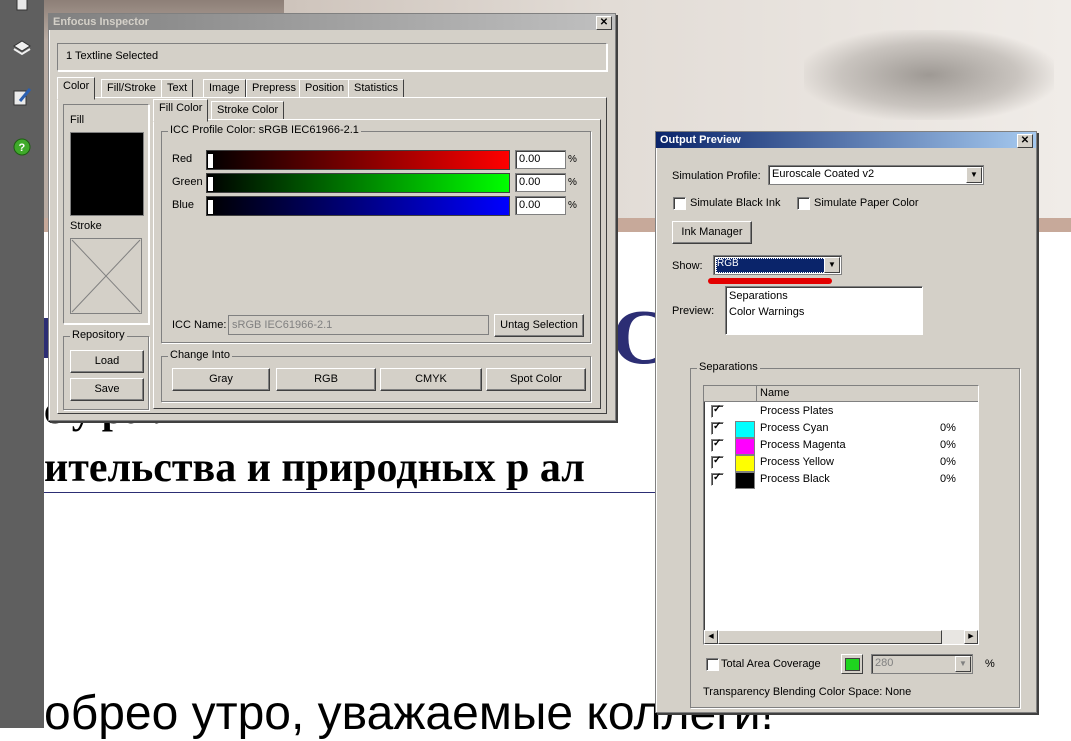  Describe the element at coordinates (540, 182) in the screenshot. I see `green-value-field: 0.00` at that location.